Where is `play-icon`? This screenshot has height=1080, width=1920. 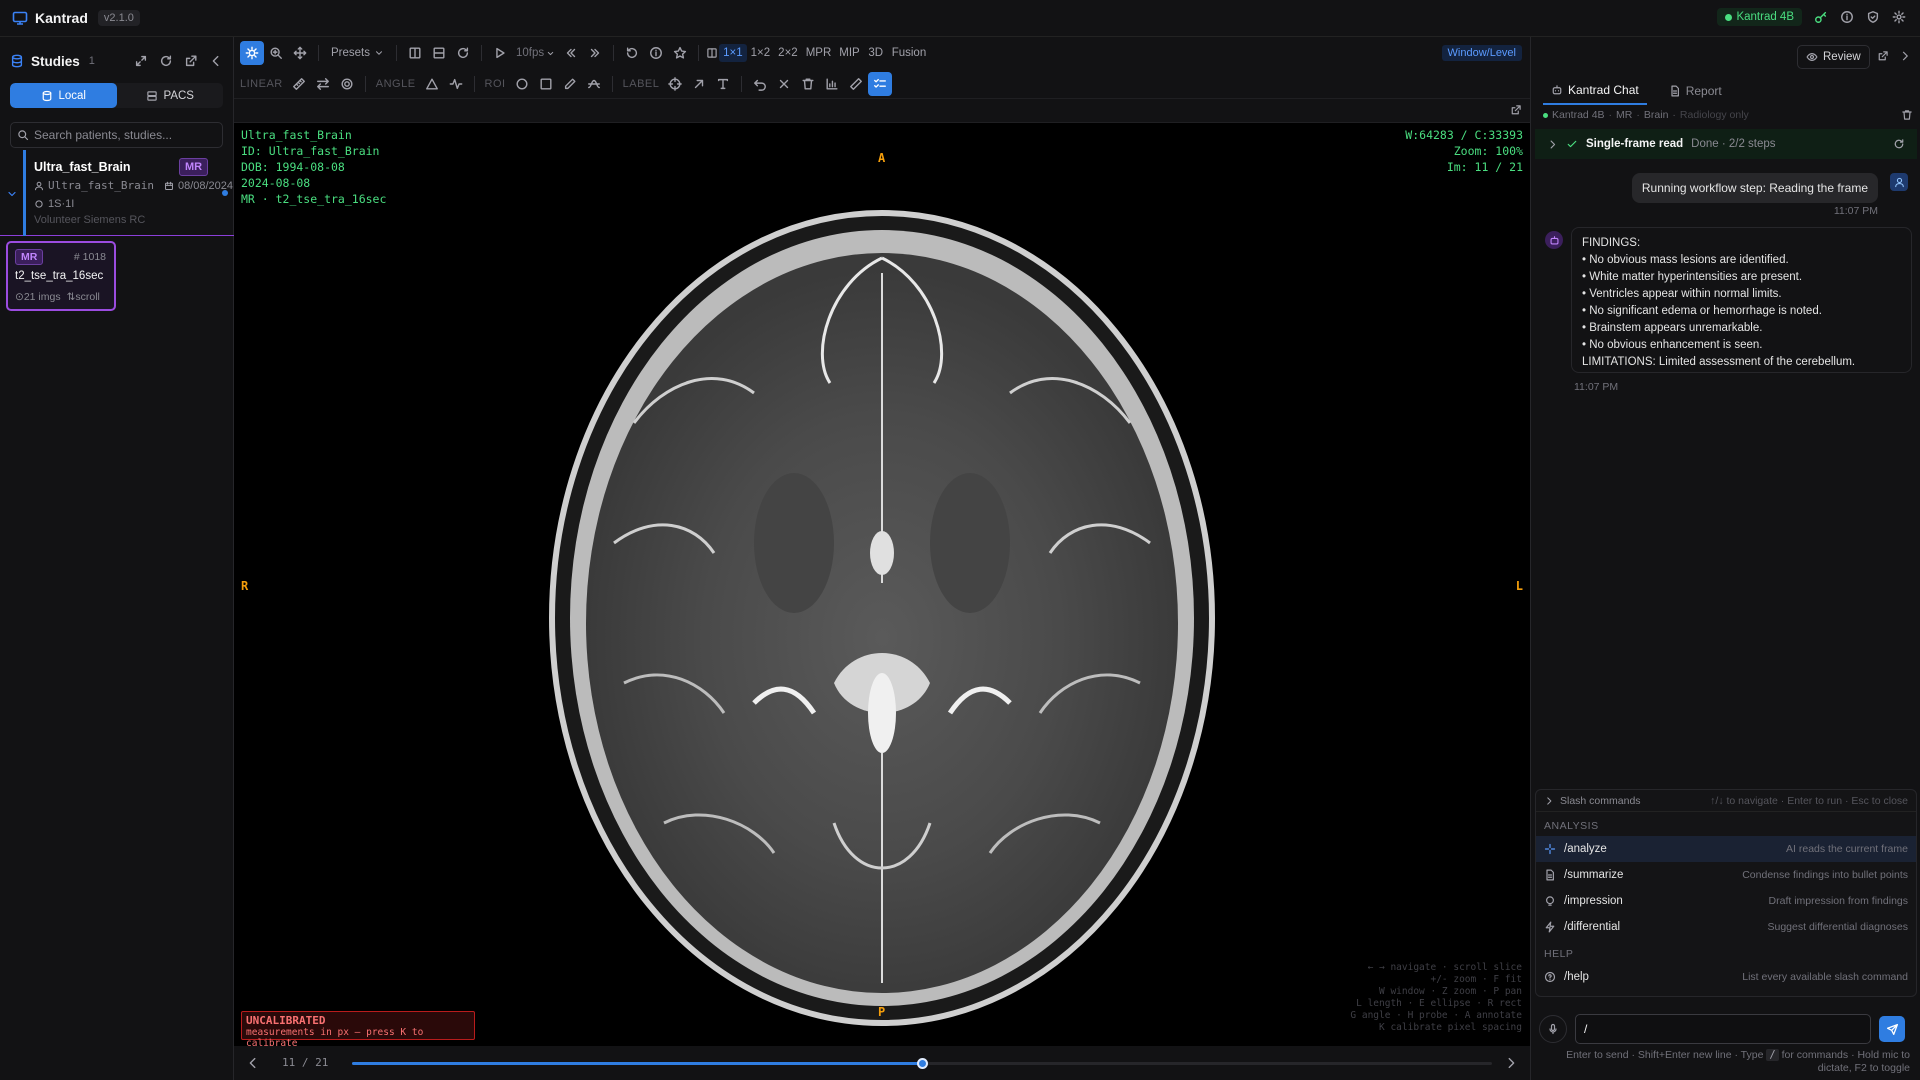
play-icon is located at coordinates (500, 53).